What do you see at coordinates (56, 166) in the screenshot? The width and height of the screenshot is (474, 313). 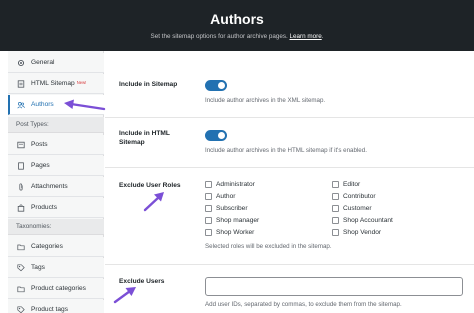 I see `sidebar-item-pages: Pages` at bounding box center [56, 166].